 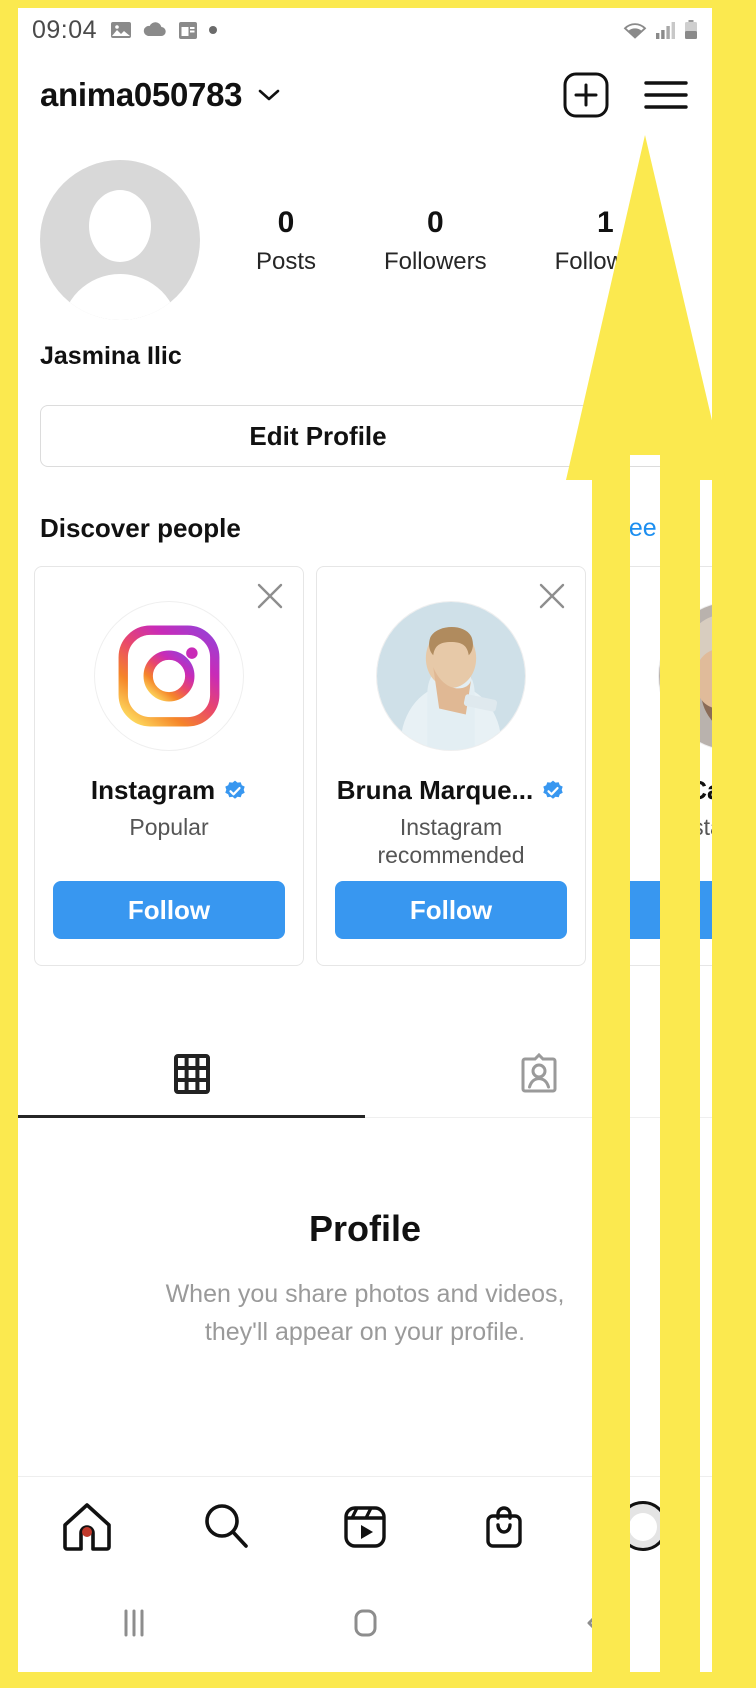 I want to click on card-name-row: Instagram, so click(x=169, y=790).